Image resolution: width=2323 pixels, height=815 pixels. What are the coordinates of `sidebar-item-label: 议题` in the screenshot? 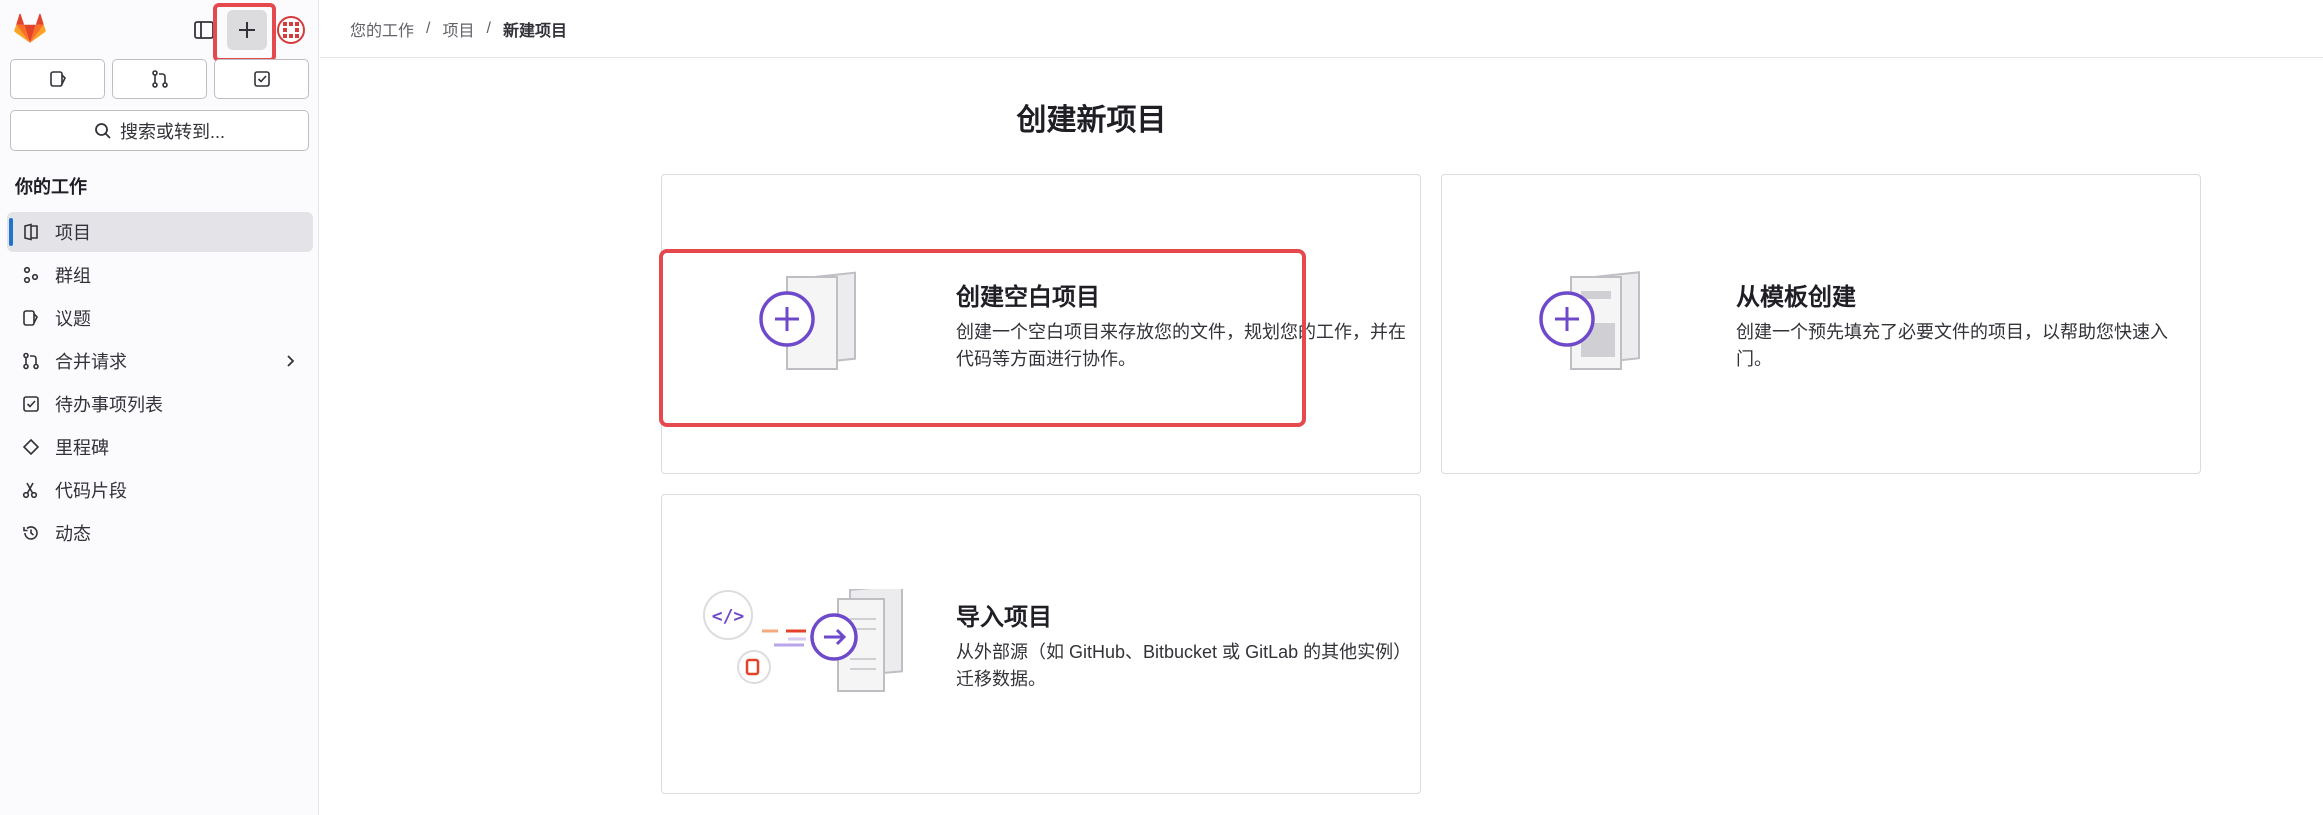 It's located at (73, 319).